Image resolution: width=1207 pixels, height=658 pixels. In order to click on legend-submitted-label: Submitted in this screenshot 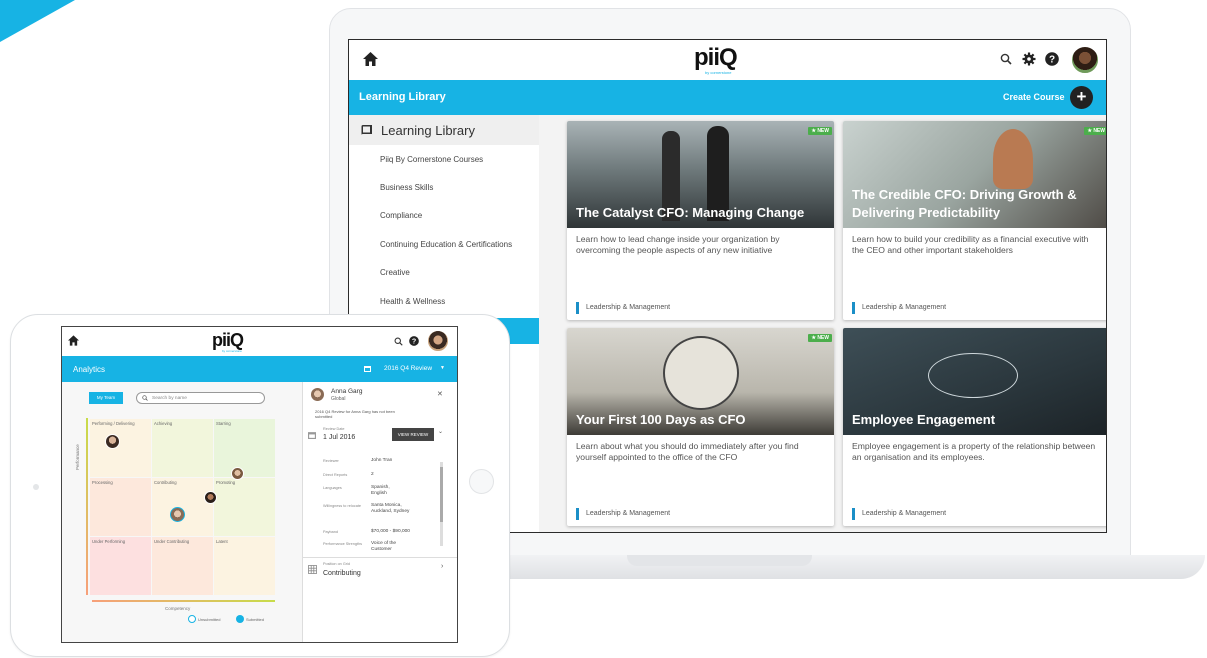, I will do `click(255, 619)`.